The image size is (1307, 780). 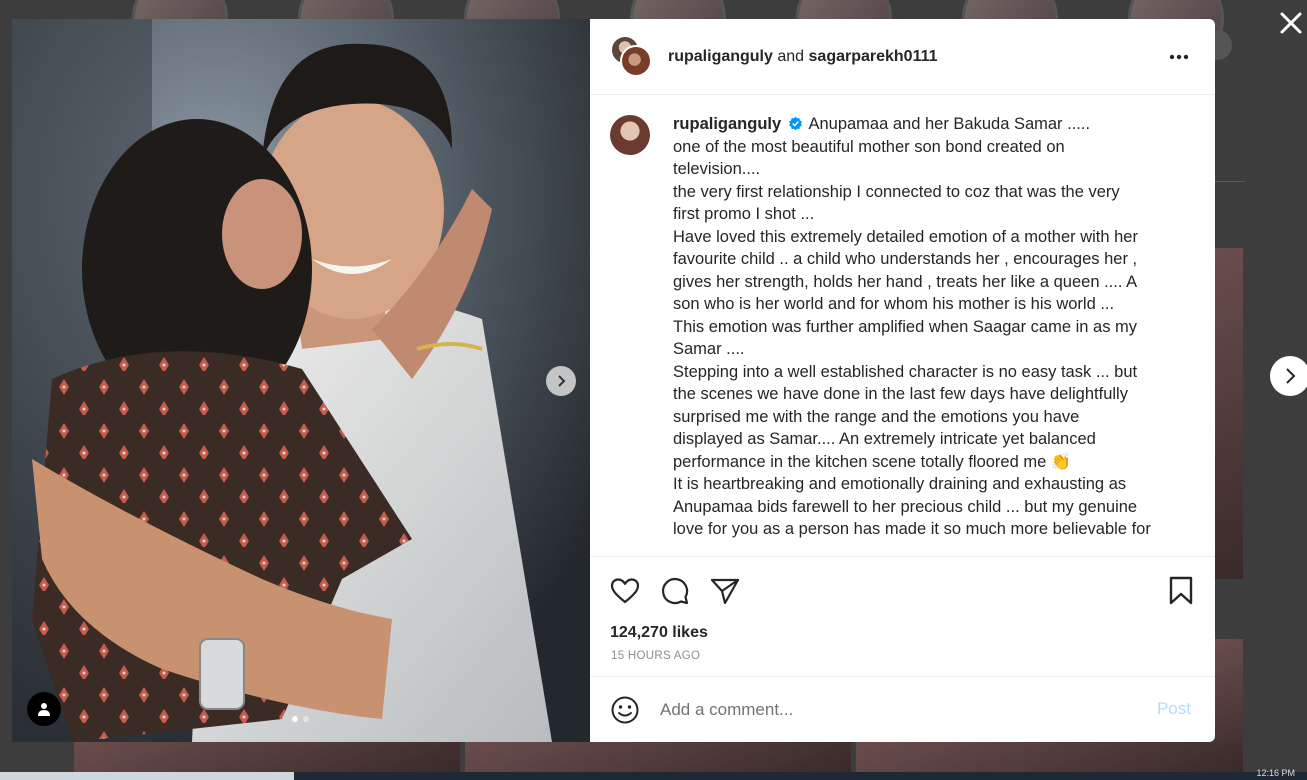 What do you see at coordinates (300, 719) in the screenshot?
I see `carousel-indicator` at bounding box center [300, 719].